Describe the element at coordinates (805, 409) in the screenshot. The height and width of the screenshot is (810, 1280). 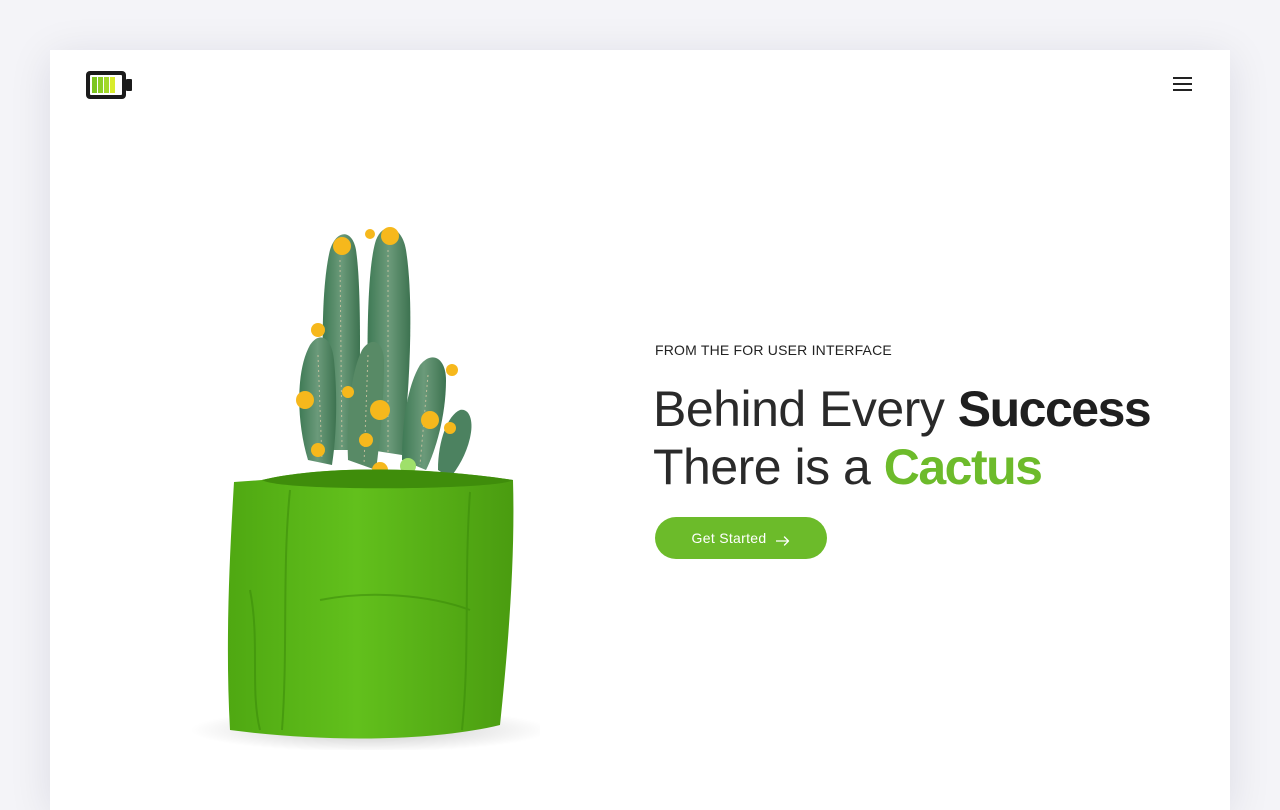
I see `headline-line1-light: Behind Every` at that location.